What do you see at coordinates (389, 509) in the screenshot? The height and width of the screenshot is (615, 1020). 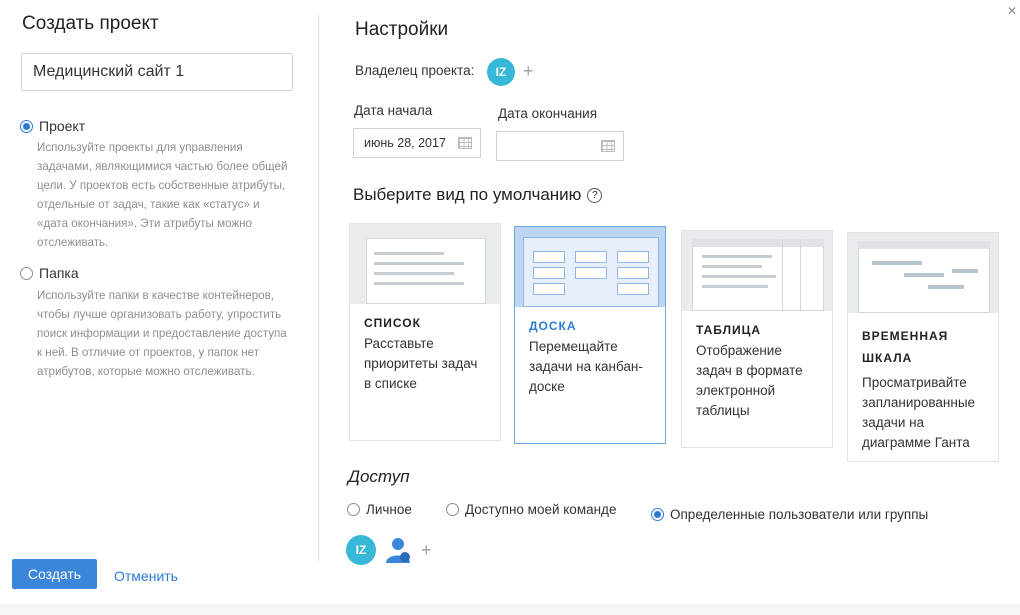 I see `private-label: Личное` at bounding box center [389, 509].